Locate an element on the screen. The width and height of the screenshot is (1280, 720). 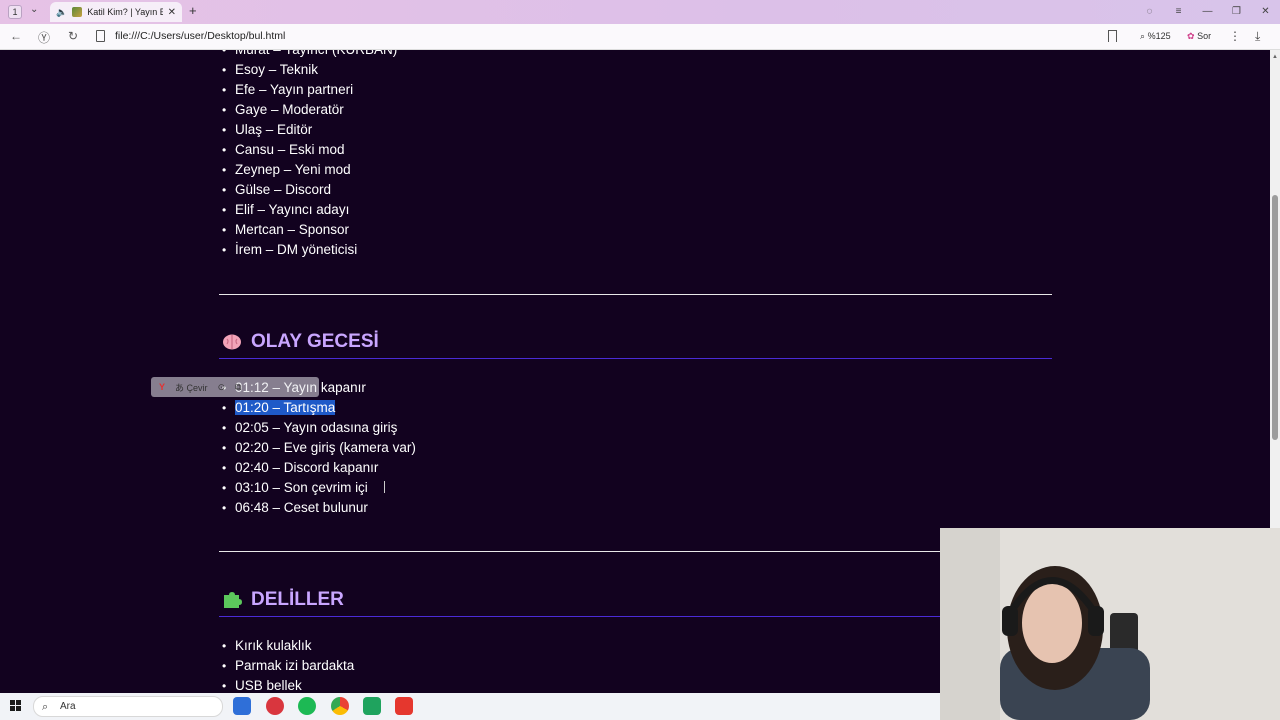
tab-count-button: 1 is located at coordinates (15, 12).